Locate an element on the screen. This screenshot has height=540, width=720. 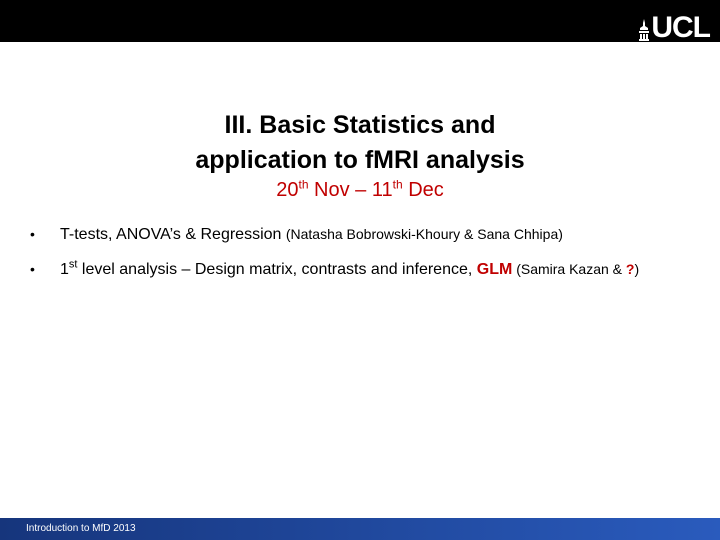
footer-bar: Introduction to MfD 2013 is located at coordinates (360, 529).